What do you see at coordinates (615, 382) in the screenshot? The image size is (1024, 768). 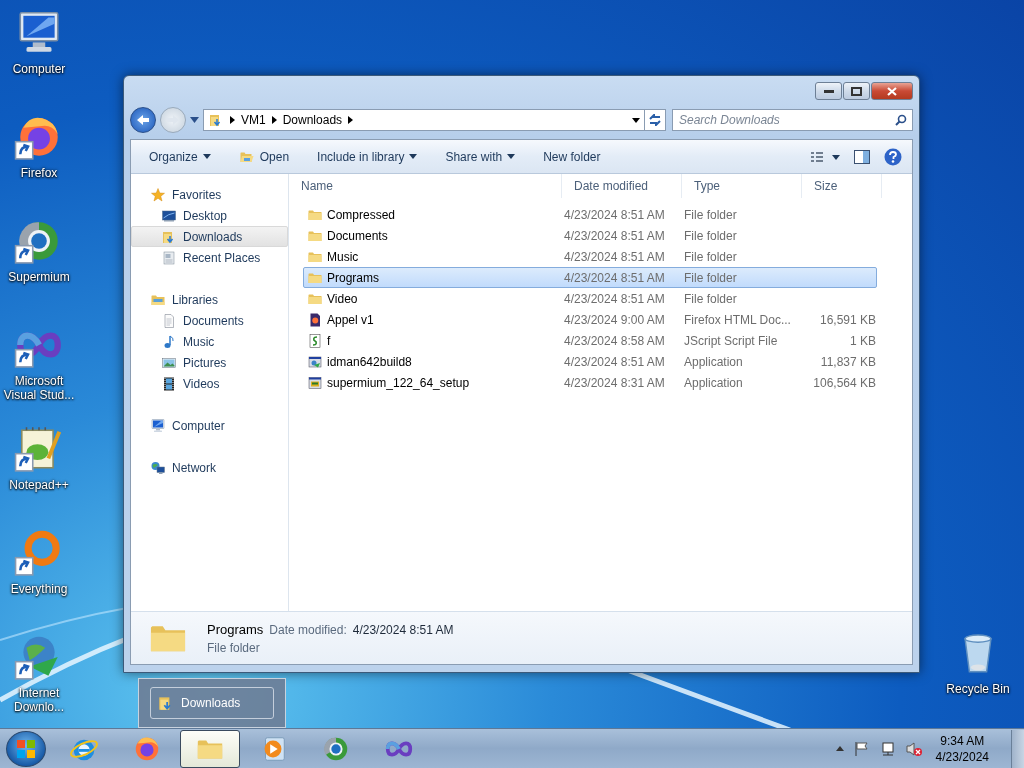 I see `date-cell-text: 4/23/2024 8:31 AM` at bounding box center [615, 382].